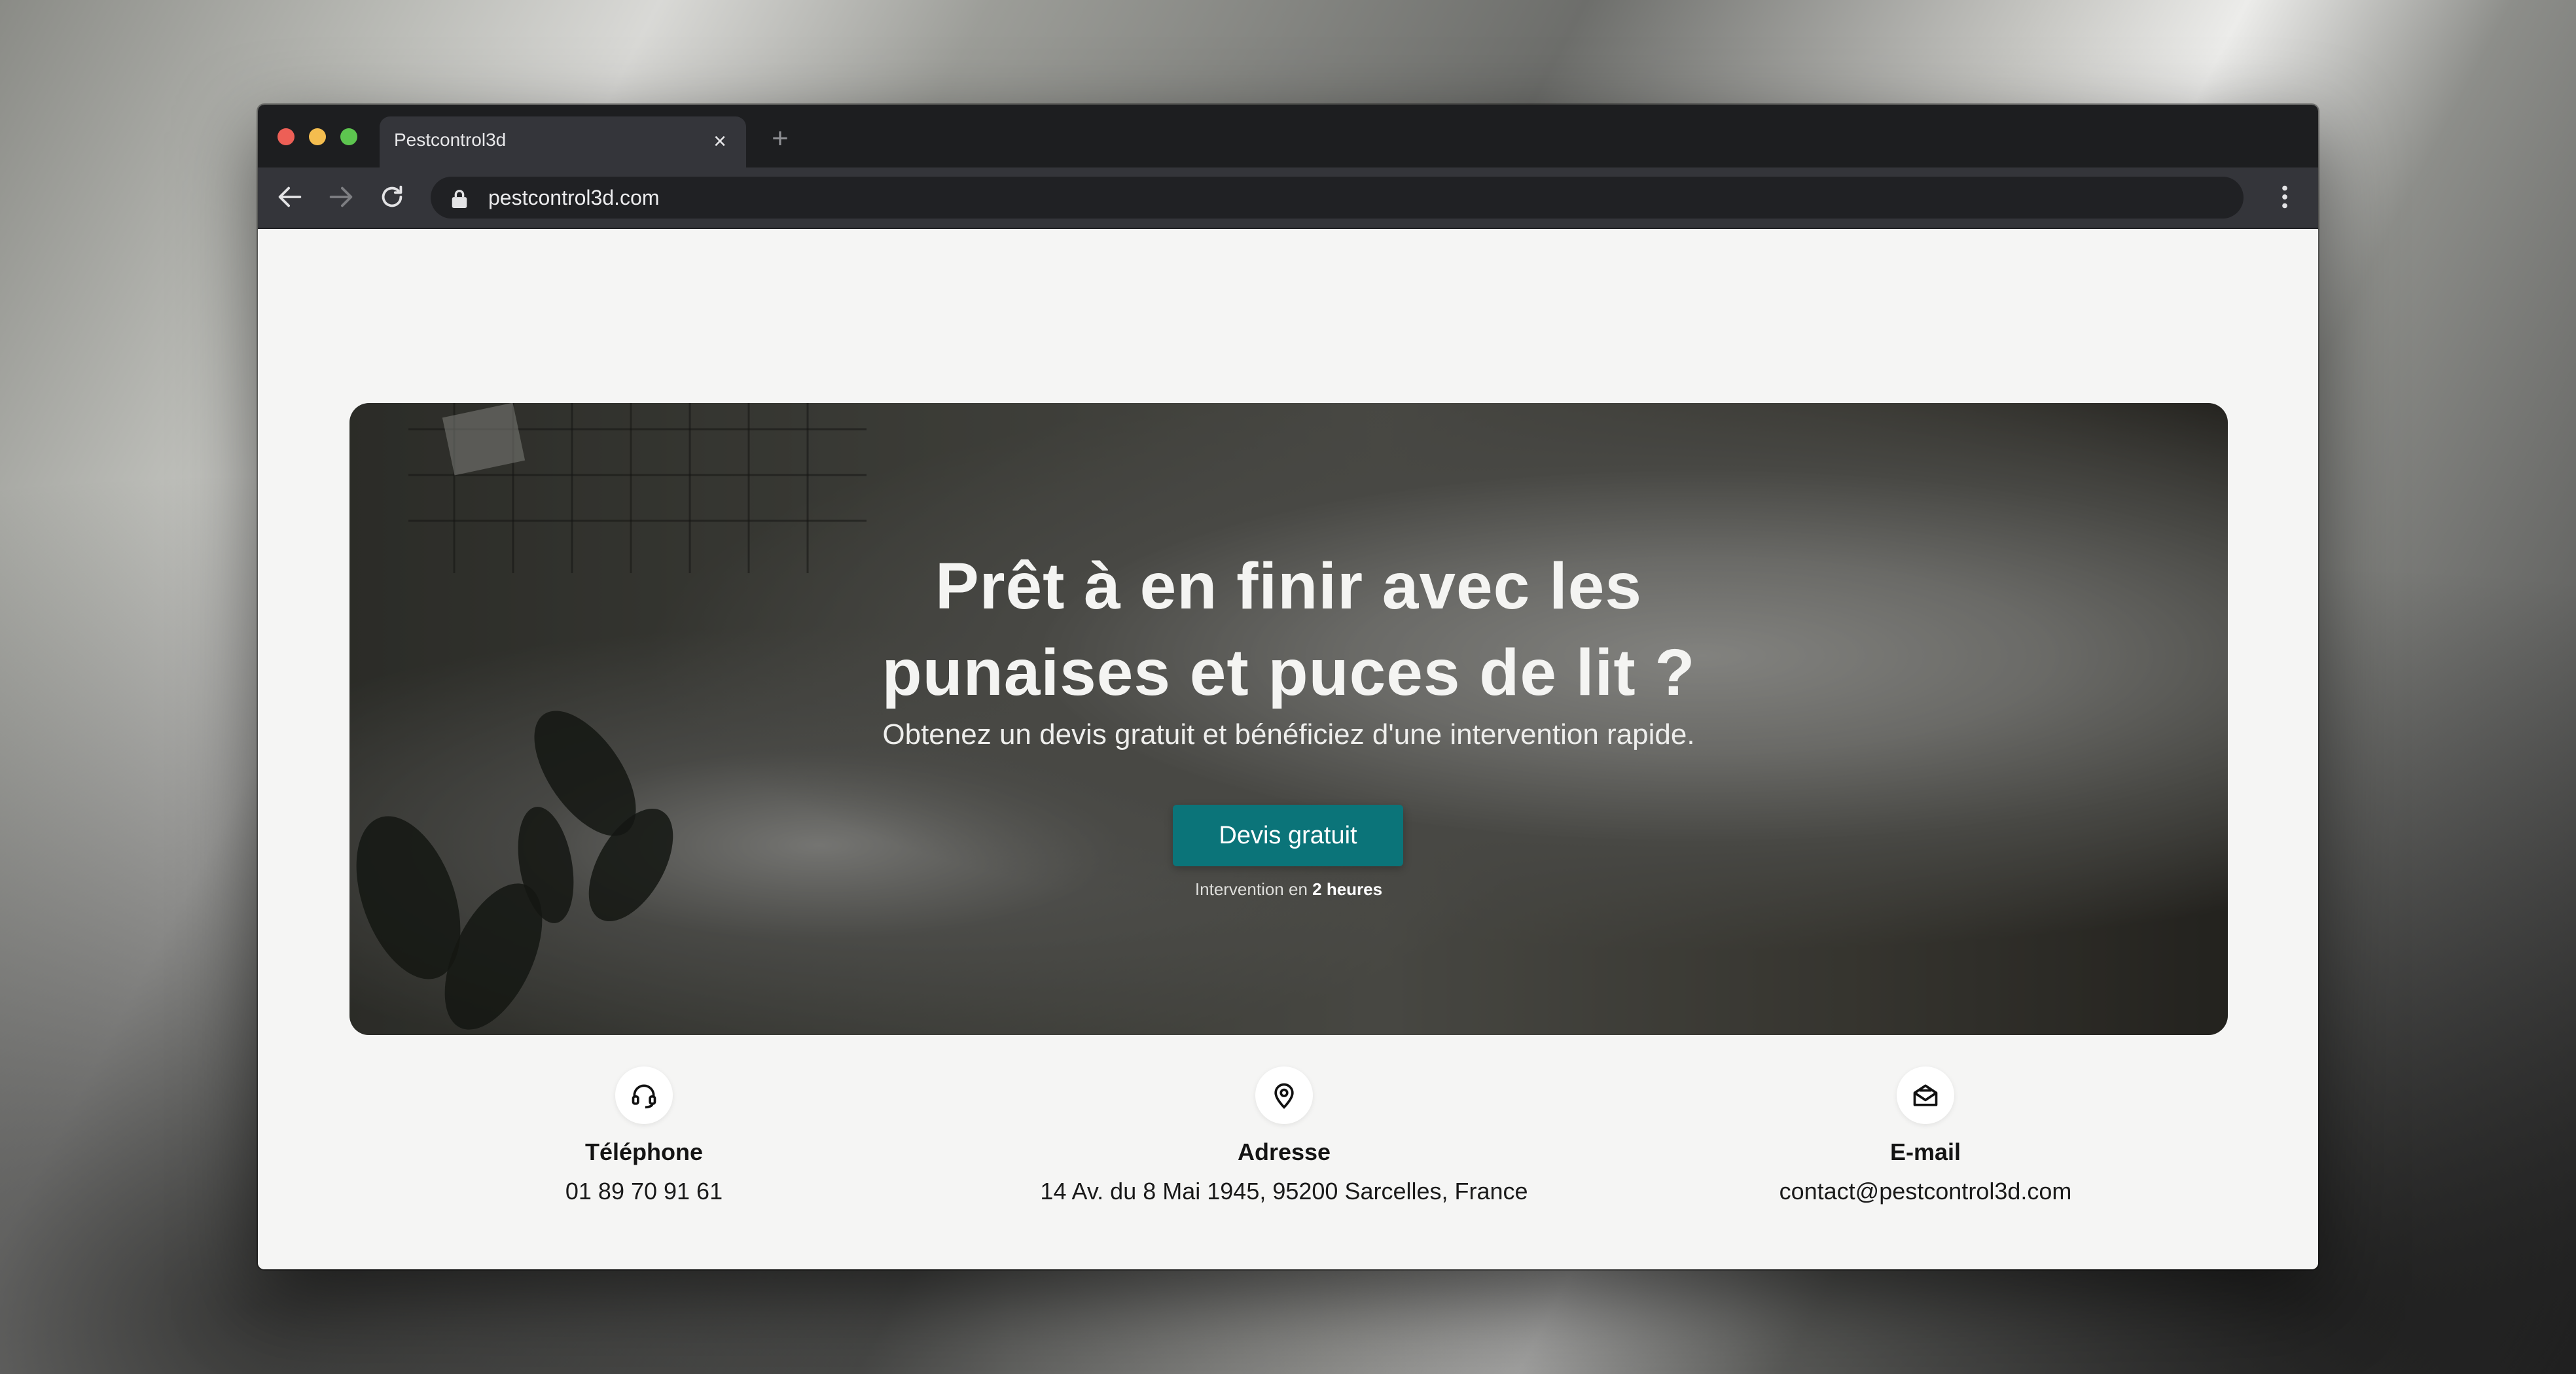  Describe the element at coordinates (348, 136) in the screenshot. I see `maximize-window-button` at that location.